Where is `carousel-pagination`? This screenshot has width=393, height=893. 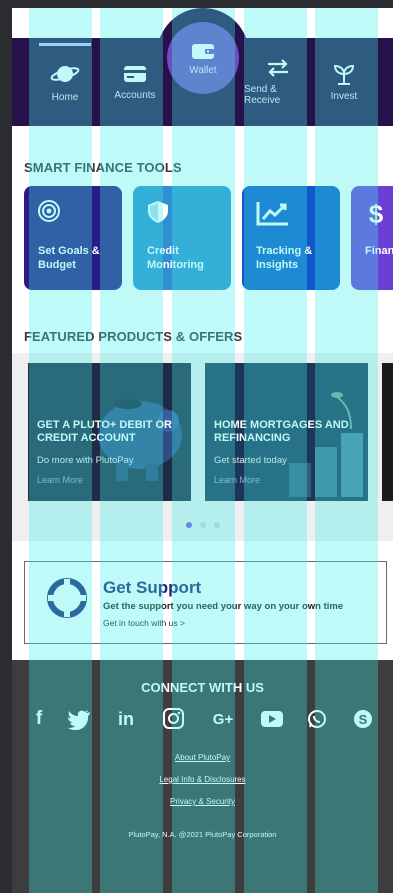
carousel-pagination is located at coordinates (202, 525).